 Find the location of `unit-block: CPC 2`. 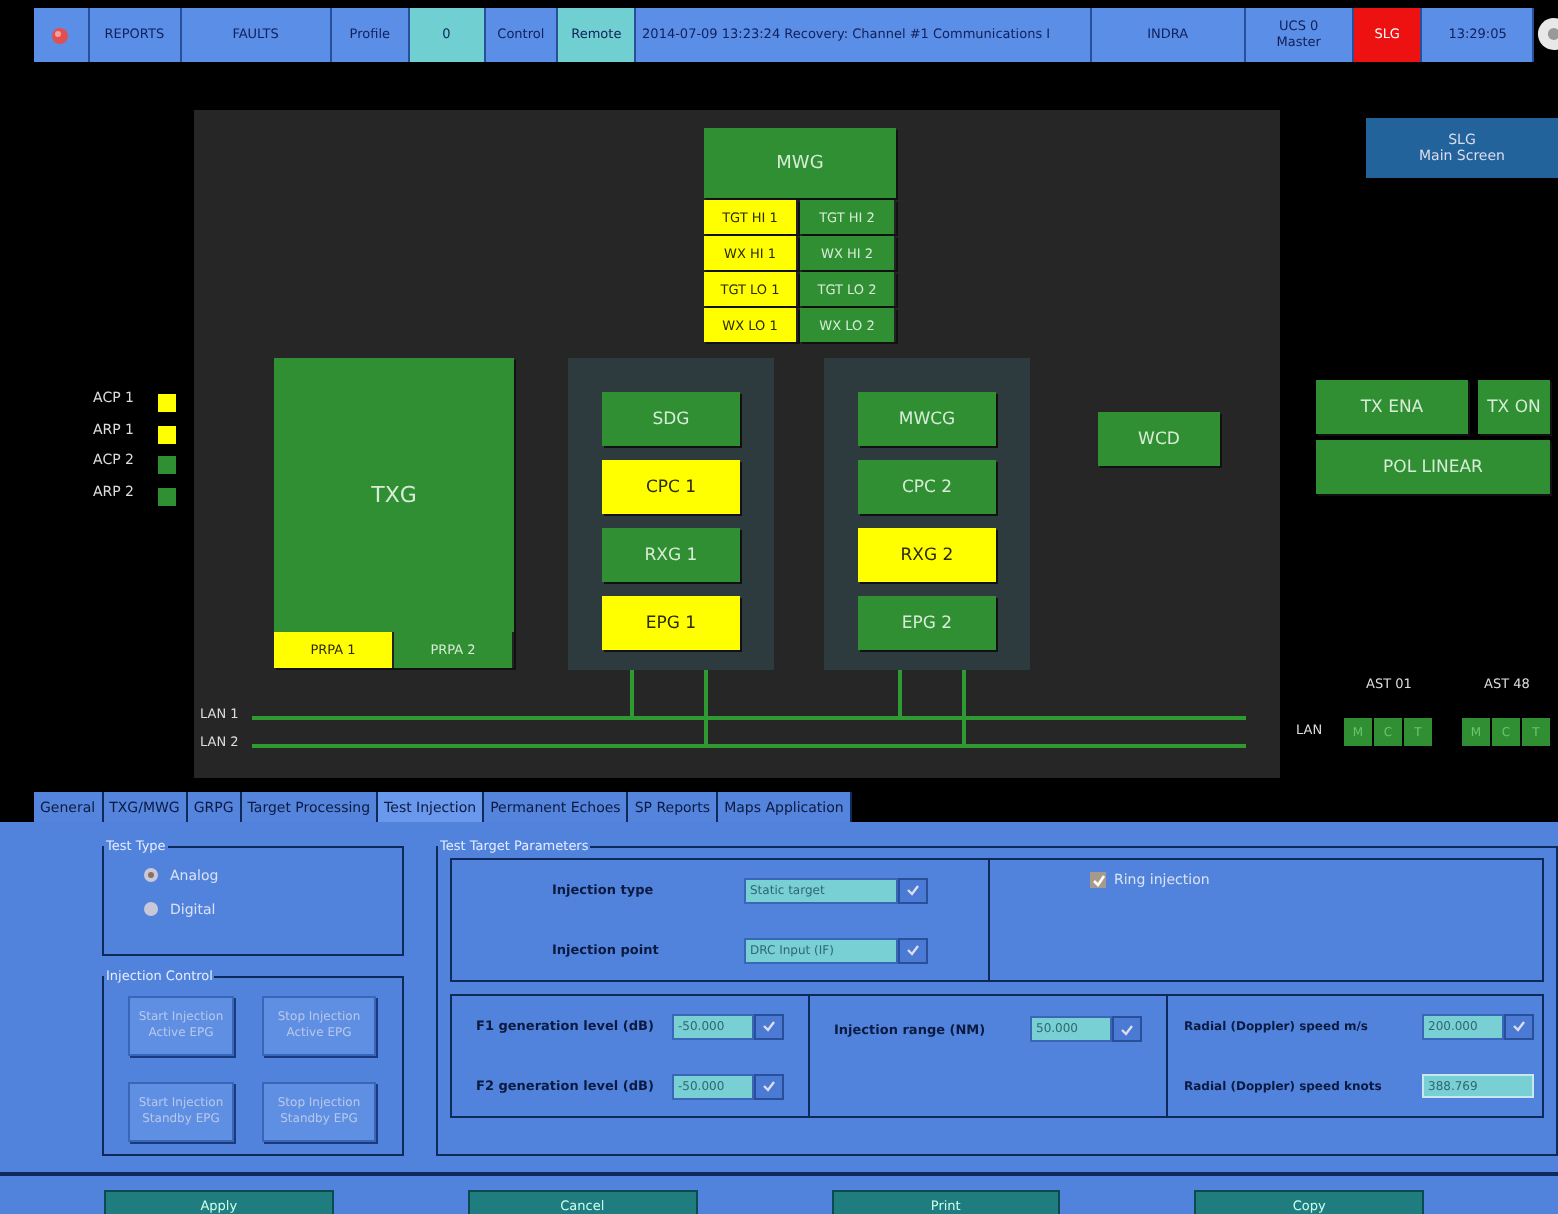

unit-block: CPC 2 is located at coordinates (927, 487).